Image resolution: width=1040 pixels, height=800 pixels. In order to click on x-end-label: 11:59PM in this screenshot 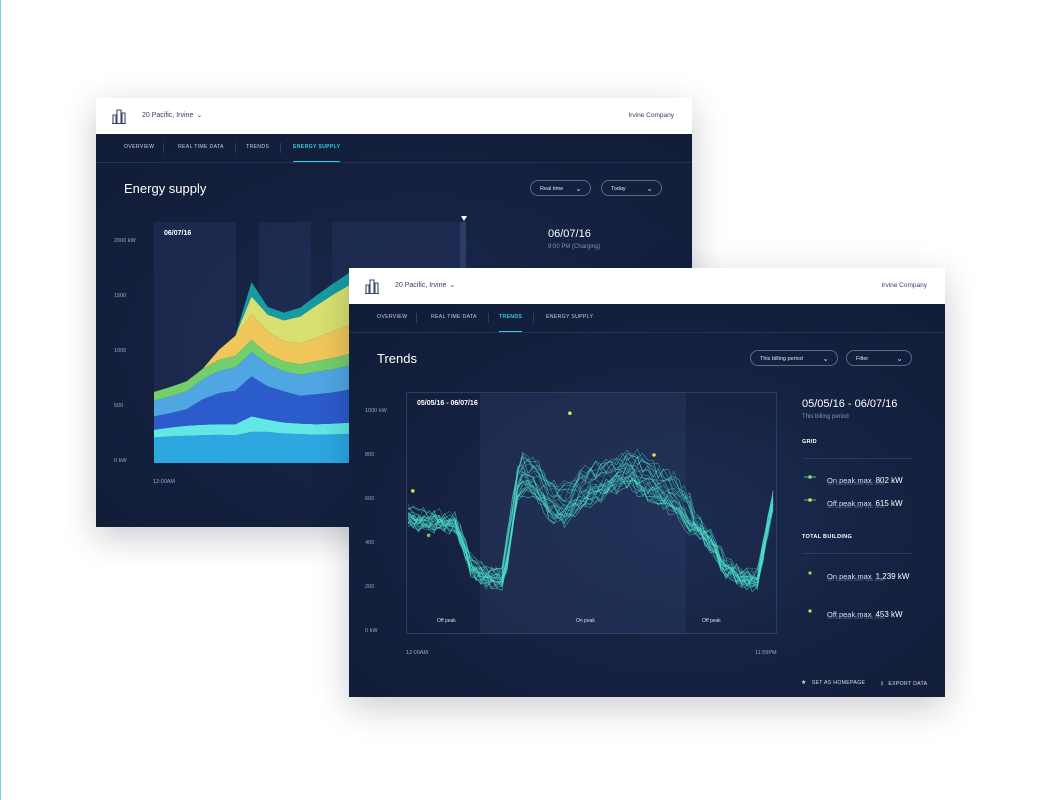, I will do `click(766, 653)`.